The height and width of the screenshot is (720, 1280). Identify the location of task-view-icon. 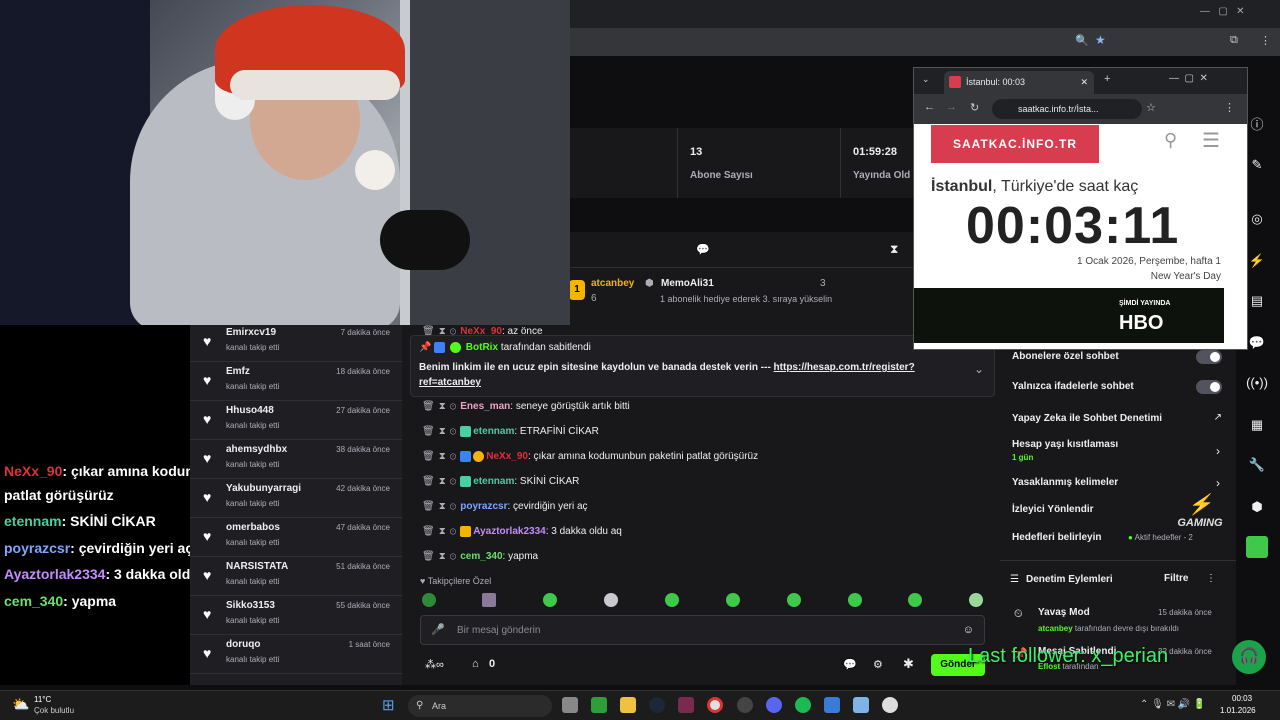
(570, 705).